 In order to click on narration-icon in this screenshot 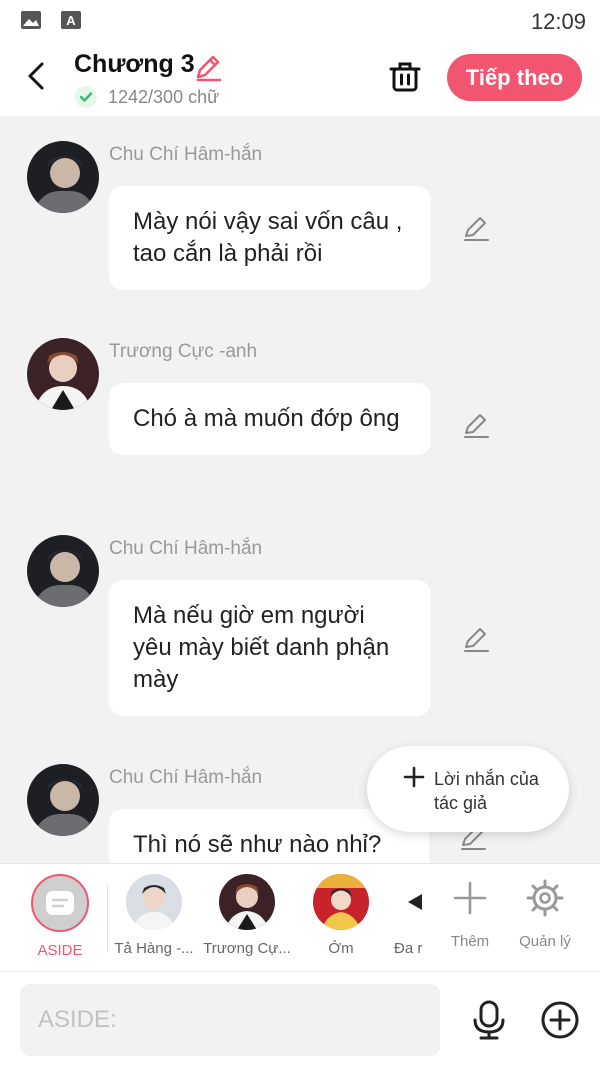, I will do `click(60, 903)`.